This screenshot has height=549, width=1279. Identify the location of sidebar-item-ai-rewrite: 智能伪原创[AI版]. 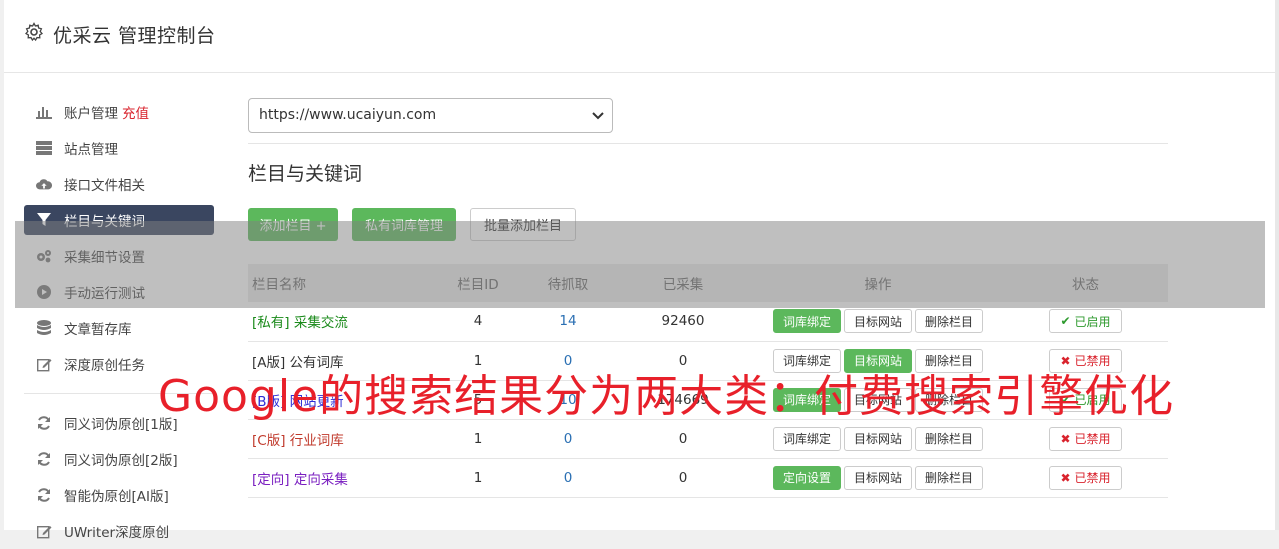
(119, 495).